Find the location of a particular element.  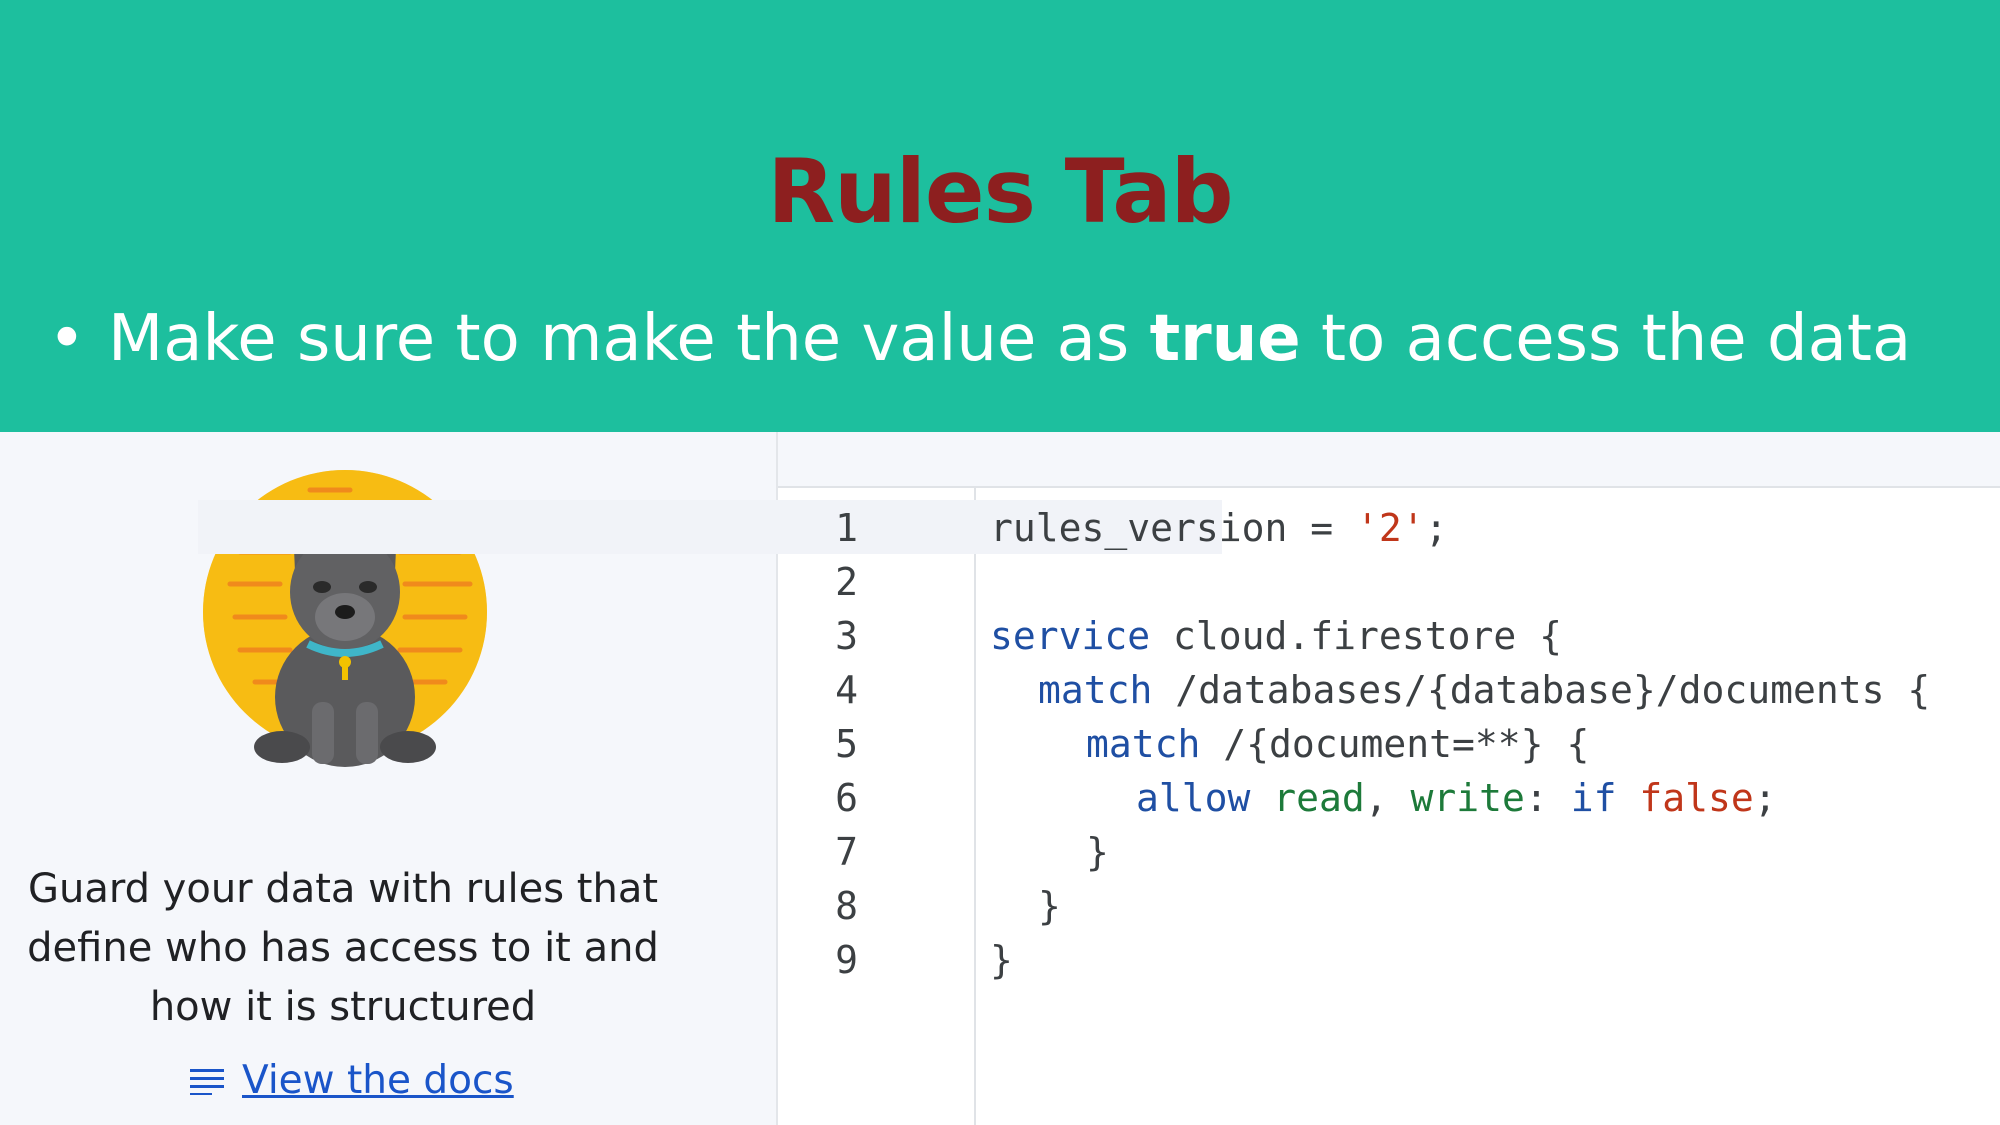

code-token: /databases/{database}/documents { is located at coordinates (1541, 690).